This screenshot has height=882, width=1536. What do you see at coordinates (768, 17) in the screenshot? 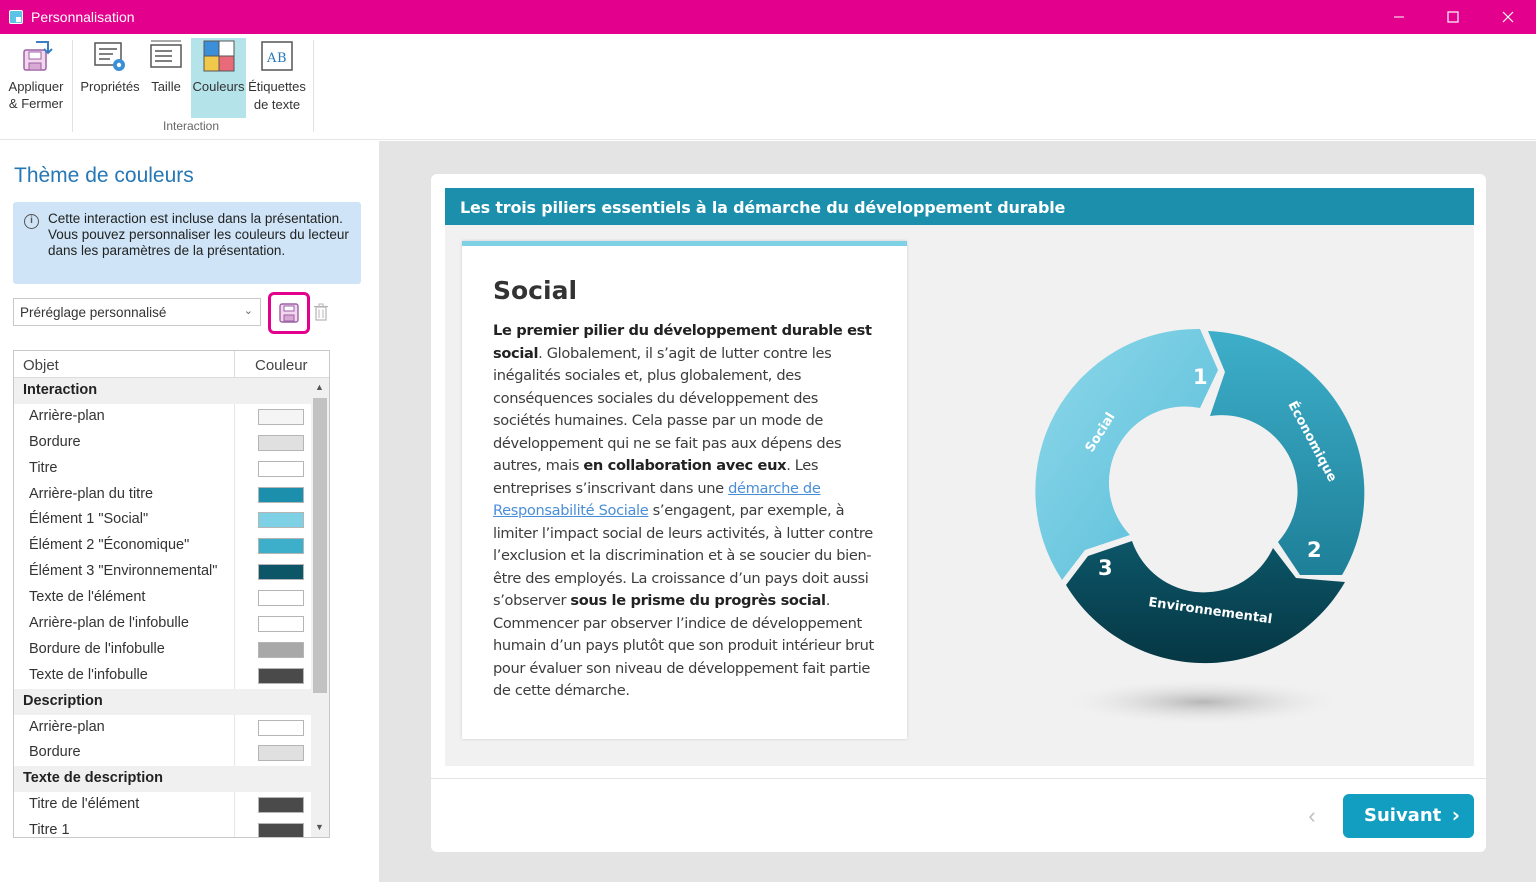
I see `window-title-bar: Personnalisation` at bounding box center [768, 17].